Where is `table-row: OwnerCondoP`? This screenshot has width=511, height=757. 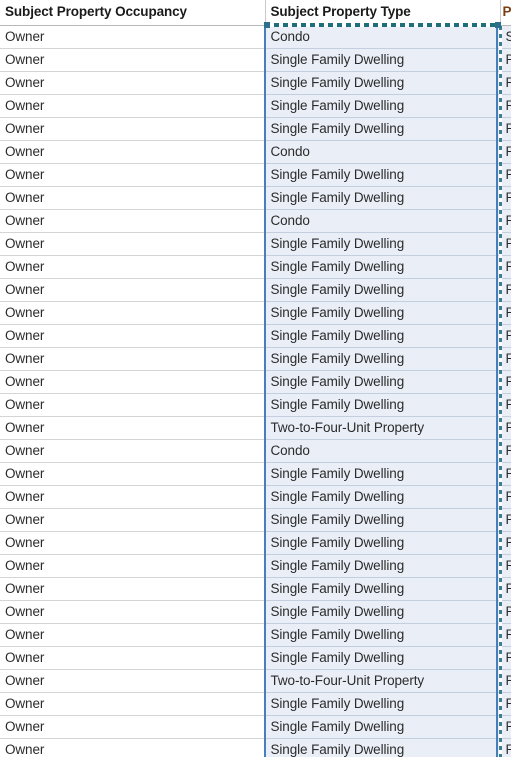
table-row: OwnerCondoP is located at coordinates (255, 451).